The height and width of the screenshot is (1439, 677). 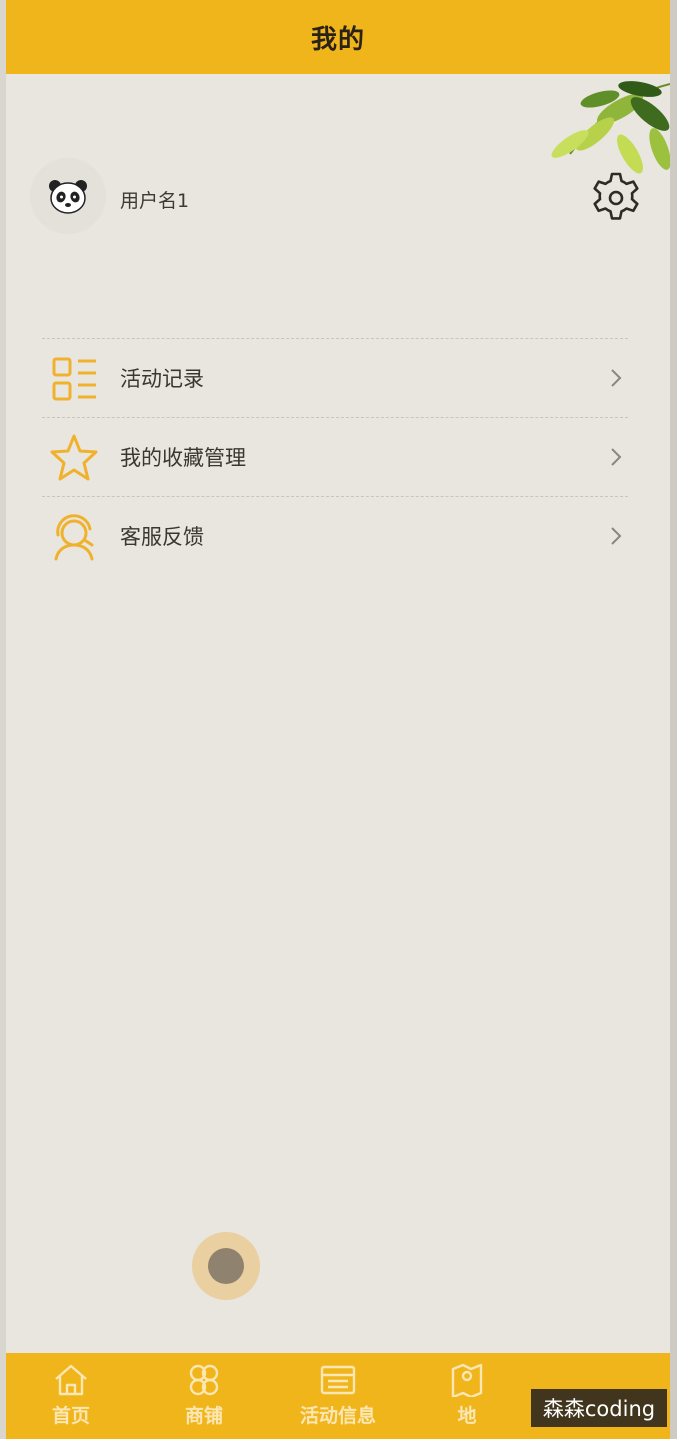 I want to click on page-title: 我的, so click(x=337, y=39).